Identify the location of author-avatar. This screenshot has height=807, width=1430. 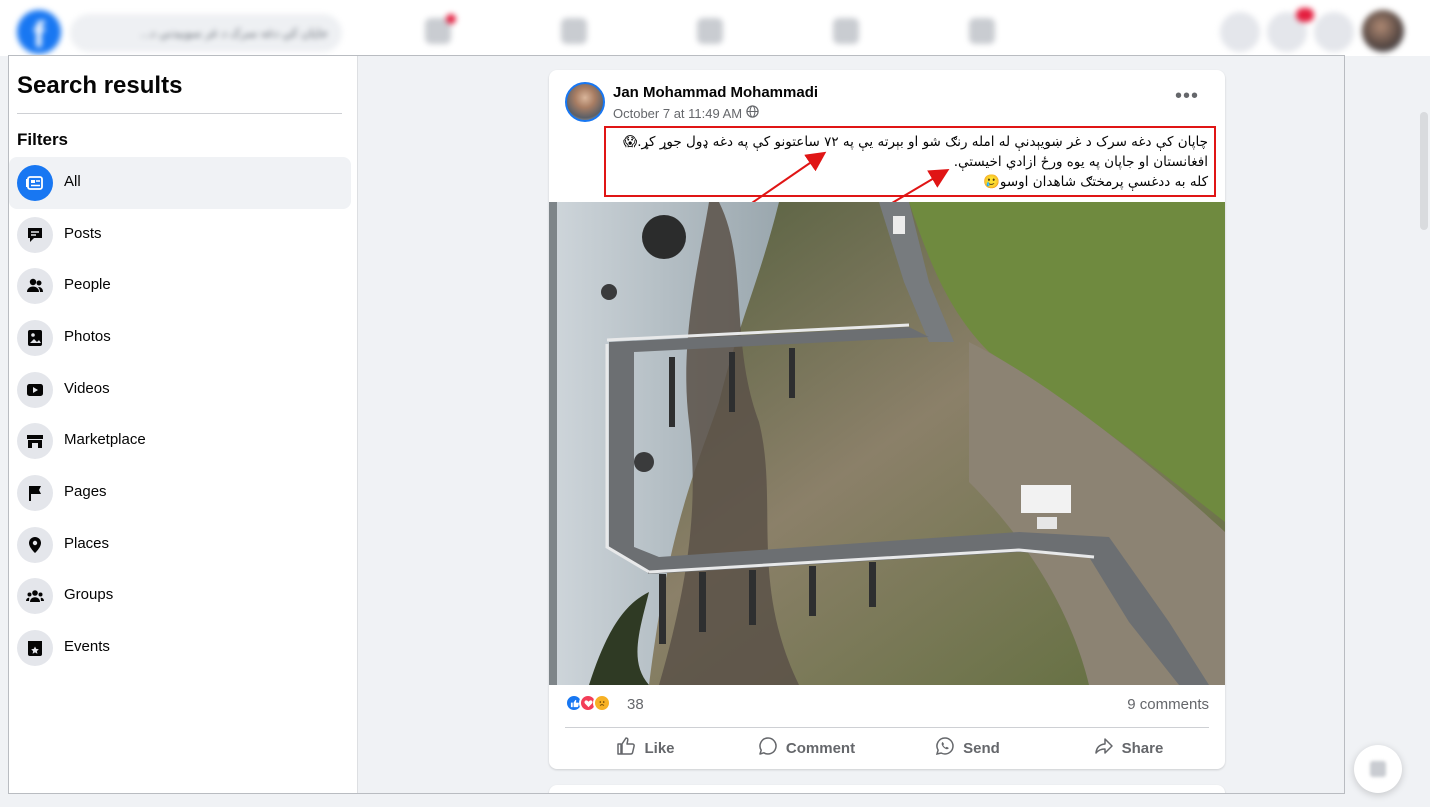
(585, 102).